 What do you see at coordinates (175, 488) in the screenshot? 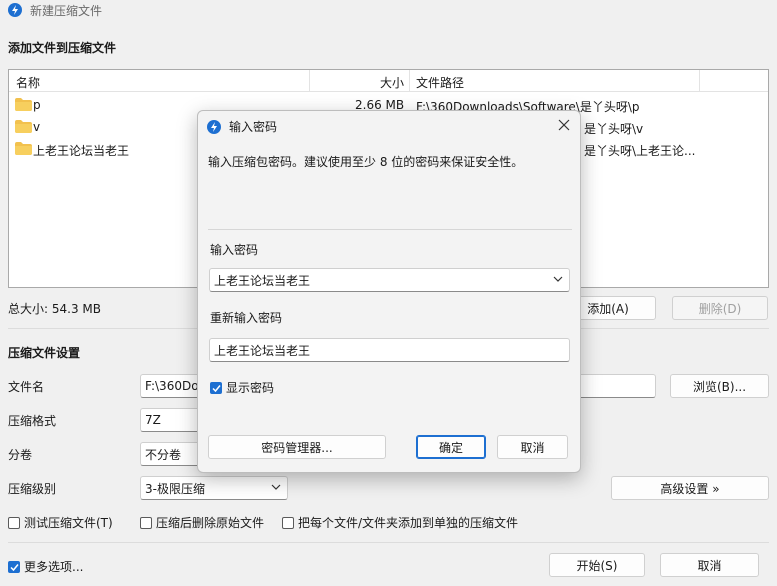
I see `level-value: 3-极限压缩` at bounding box center [175, 488].